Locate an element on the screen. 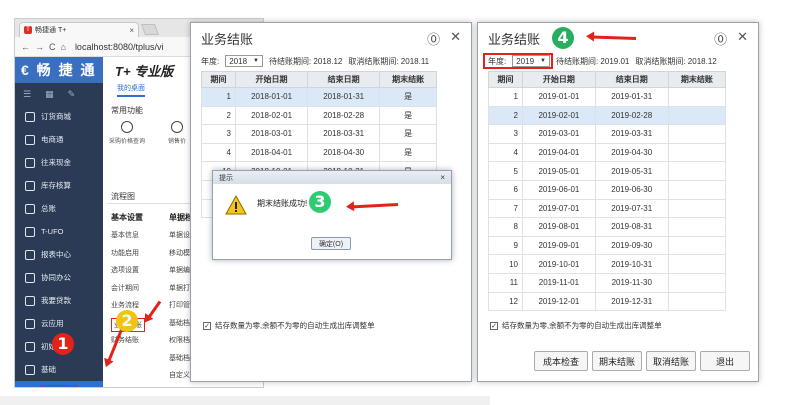 The height and width of the screenshot is (405, 800). init-icon is located at coordinates (30, 346).